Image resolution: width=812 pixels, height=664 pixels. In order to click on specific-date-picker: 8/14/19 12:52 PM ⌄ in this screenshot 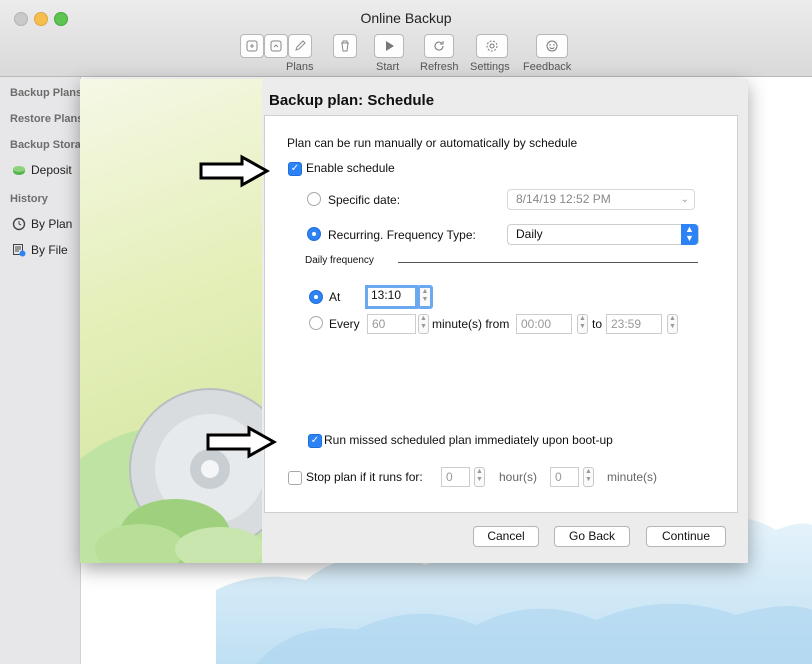, I will do `click(601, 199)`.